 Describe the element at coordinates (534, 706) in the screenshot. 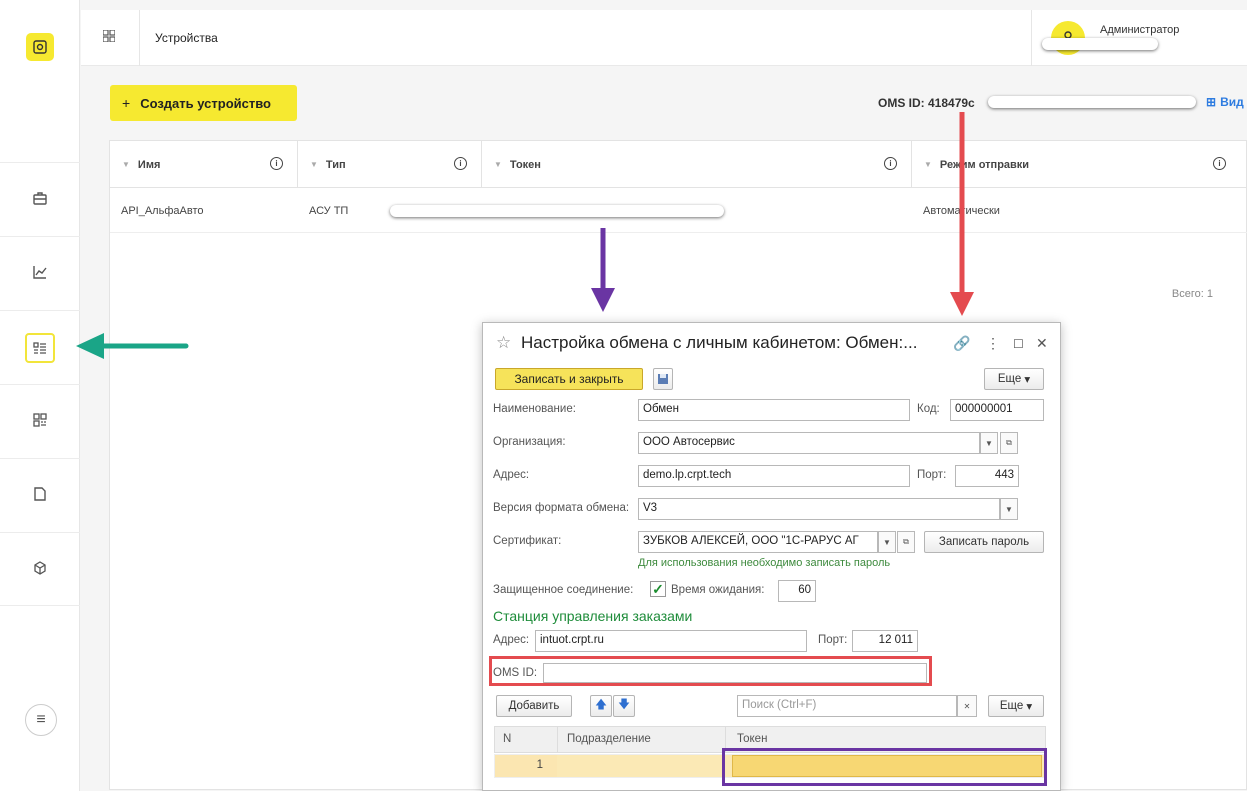

I see `add-button: Добавить` at that location.